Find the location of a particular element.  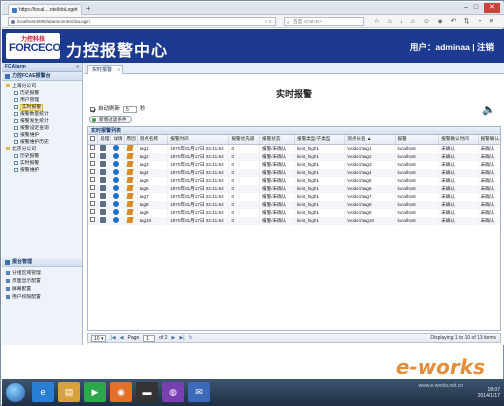

add-filter-button: 新增过滤条件 is located at coordinates (110, 119).